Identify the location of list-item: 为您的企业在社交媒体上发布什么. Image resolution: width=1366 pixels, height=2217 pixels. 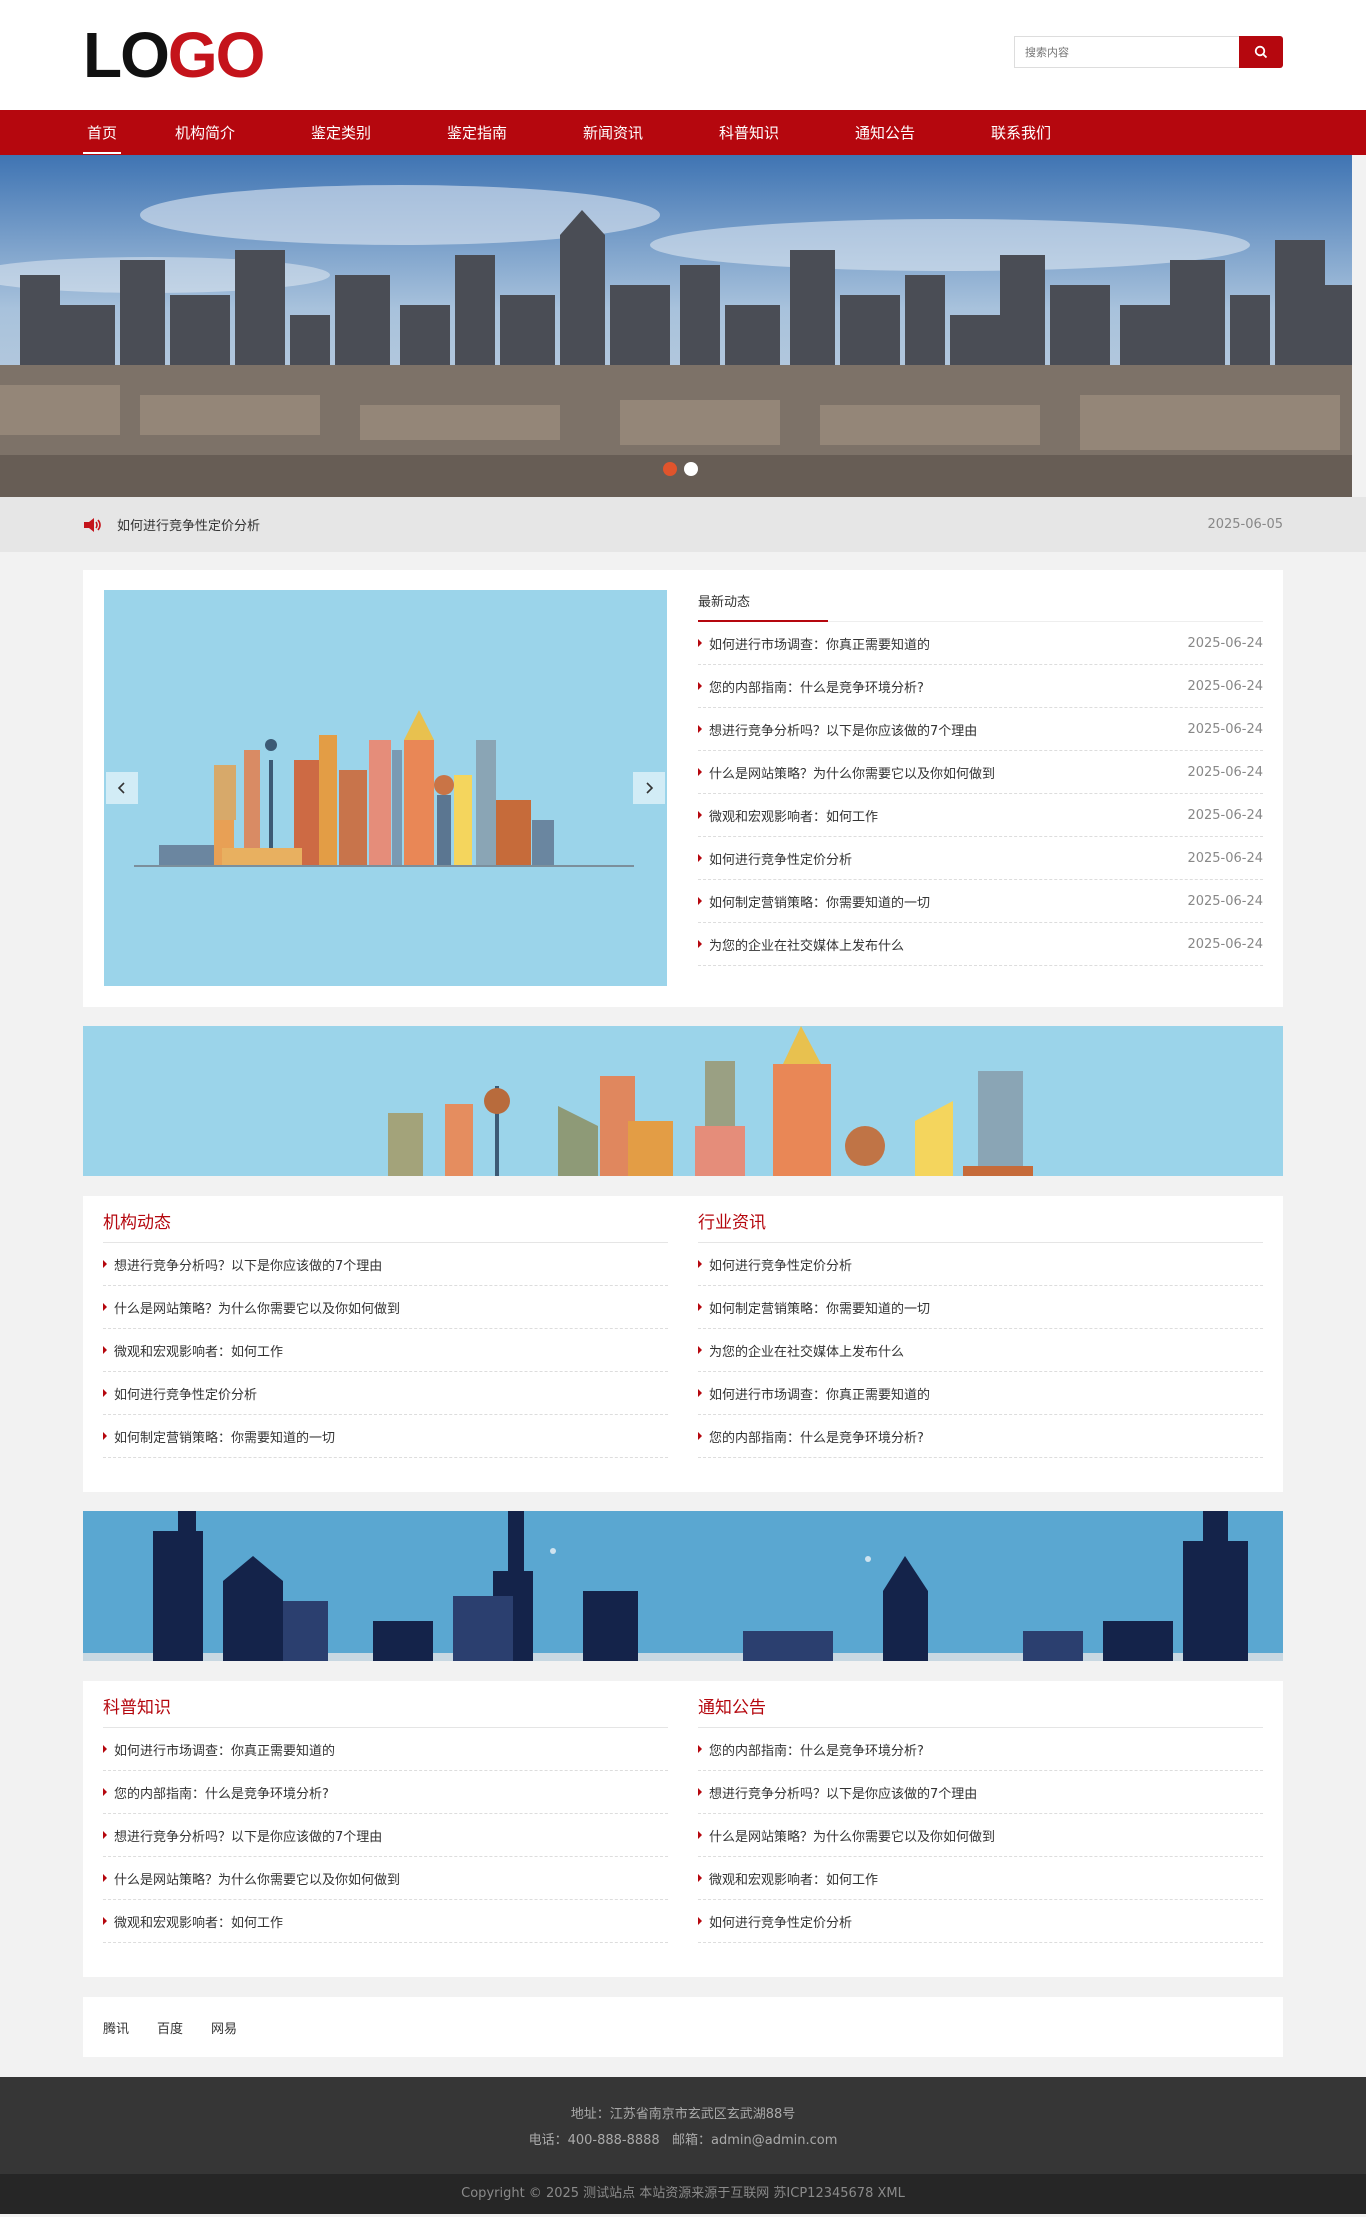
(980, 1350).